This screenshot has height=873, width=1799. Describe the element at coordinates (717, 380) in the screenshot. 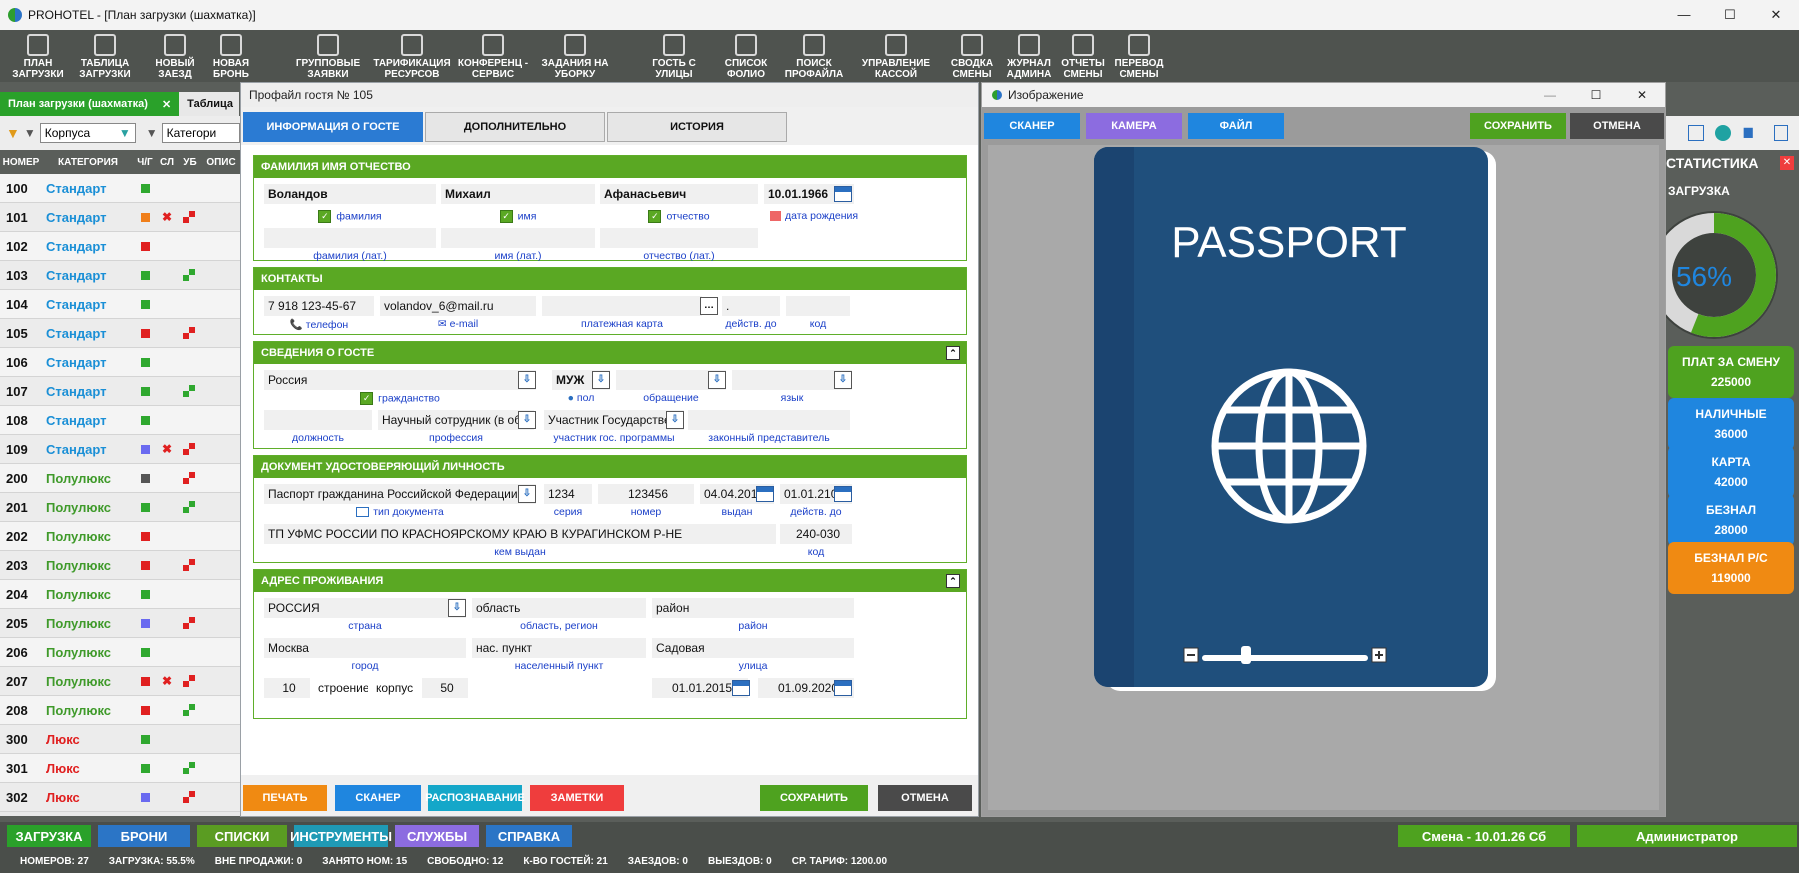

I see `address-form-dropdown-icon: ⇩` at that location.